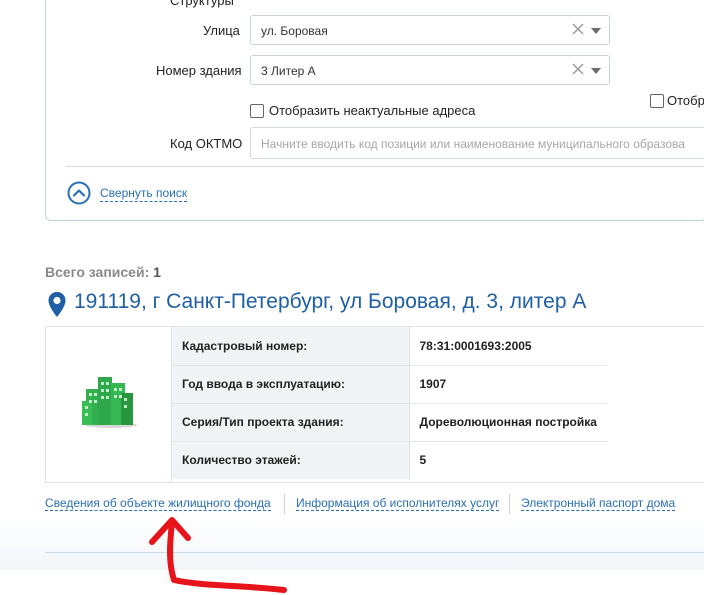 Image resolution: width=704 pixels, height=595 pixels. I want to click on divider, so click(385, 166).